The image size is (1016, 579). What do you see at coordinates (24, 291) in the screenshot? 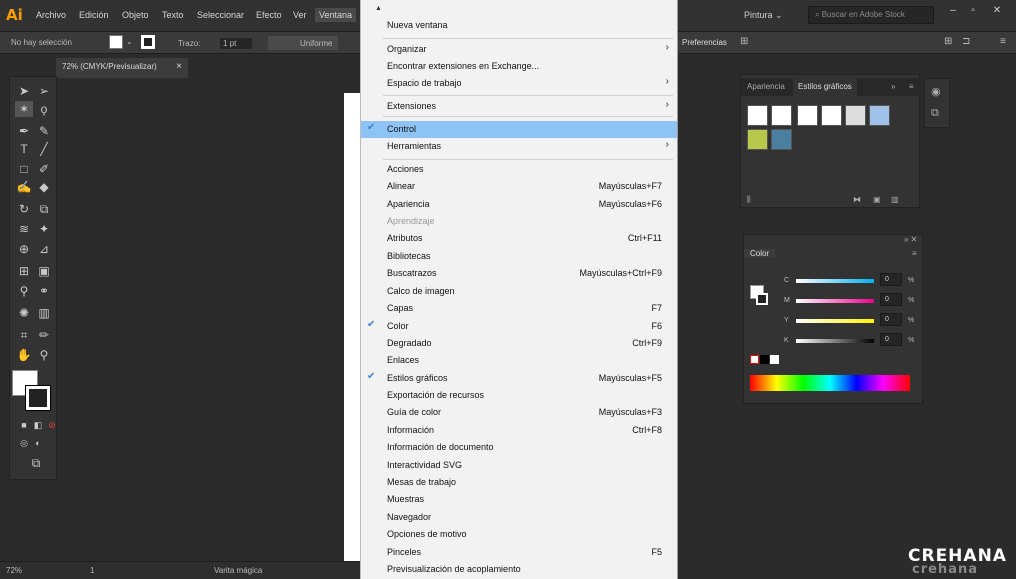
I see `eyedropper-tool-icon: ⚲` at bounding box center [24, 291].